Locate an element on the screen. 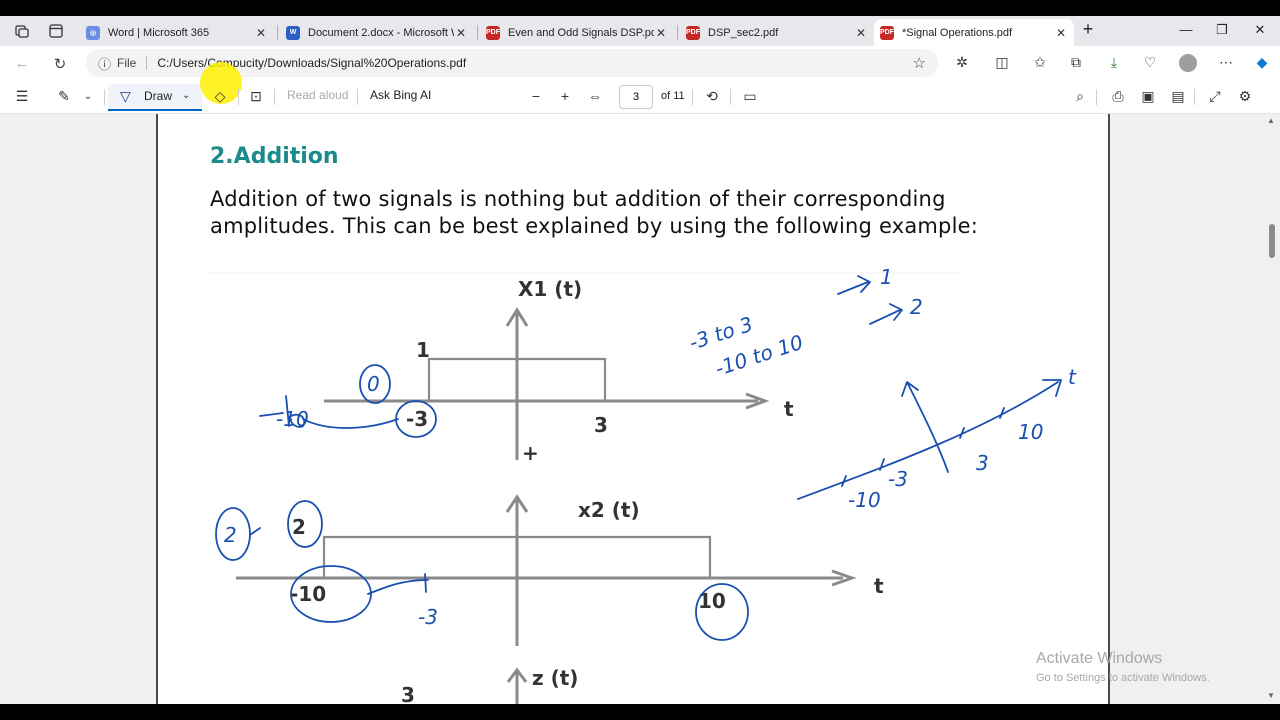 The height and width of the screenshot is (720, 1280). page-view-icon: ▭ is located at coordinates (750, 96).